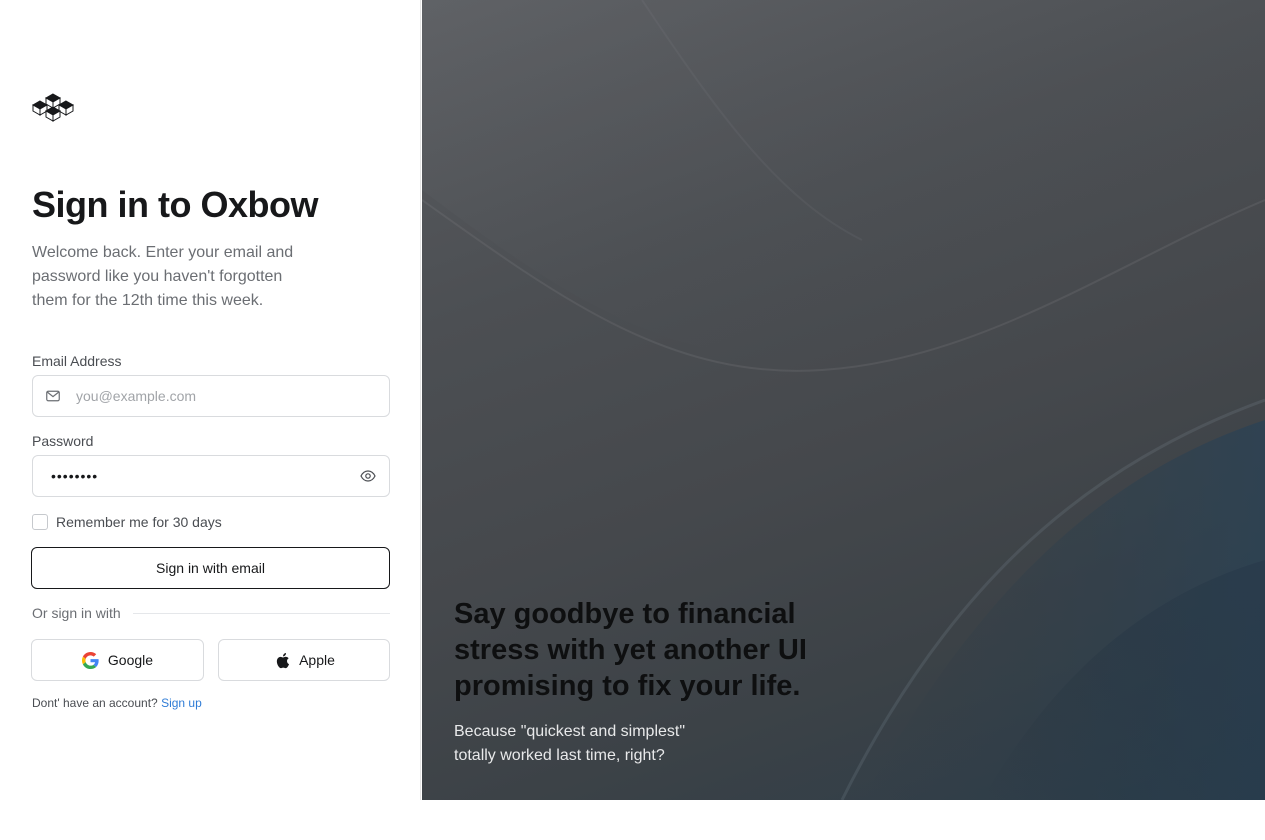 The height and width of the screenshot is (840, 1265). Describe the element at coordinates (317, 660) in the screenshot. I see `apple-button-label: Apple` at that location.